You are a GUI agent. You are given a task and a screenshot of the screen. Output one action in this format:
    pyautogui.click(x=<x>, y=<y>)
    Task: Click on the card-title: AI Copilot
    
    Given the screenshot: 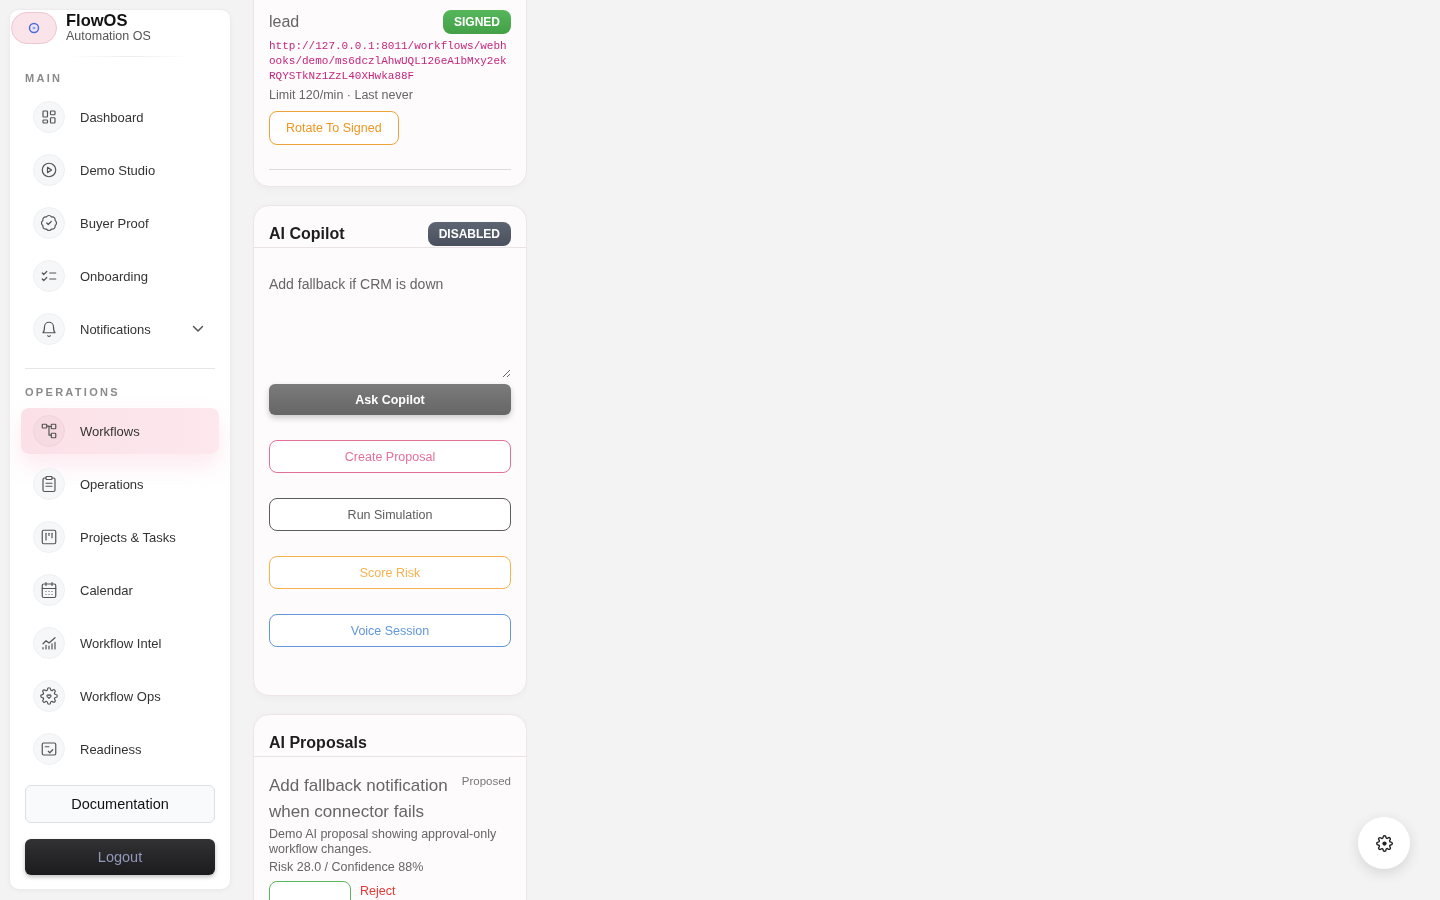 What is the action you would take?
    pyautogui.click(x=307, y=234)
    